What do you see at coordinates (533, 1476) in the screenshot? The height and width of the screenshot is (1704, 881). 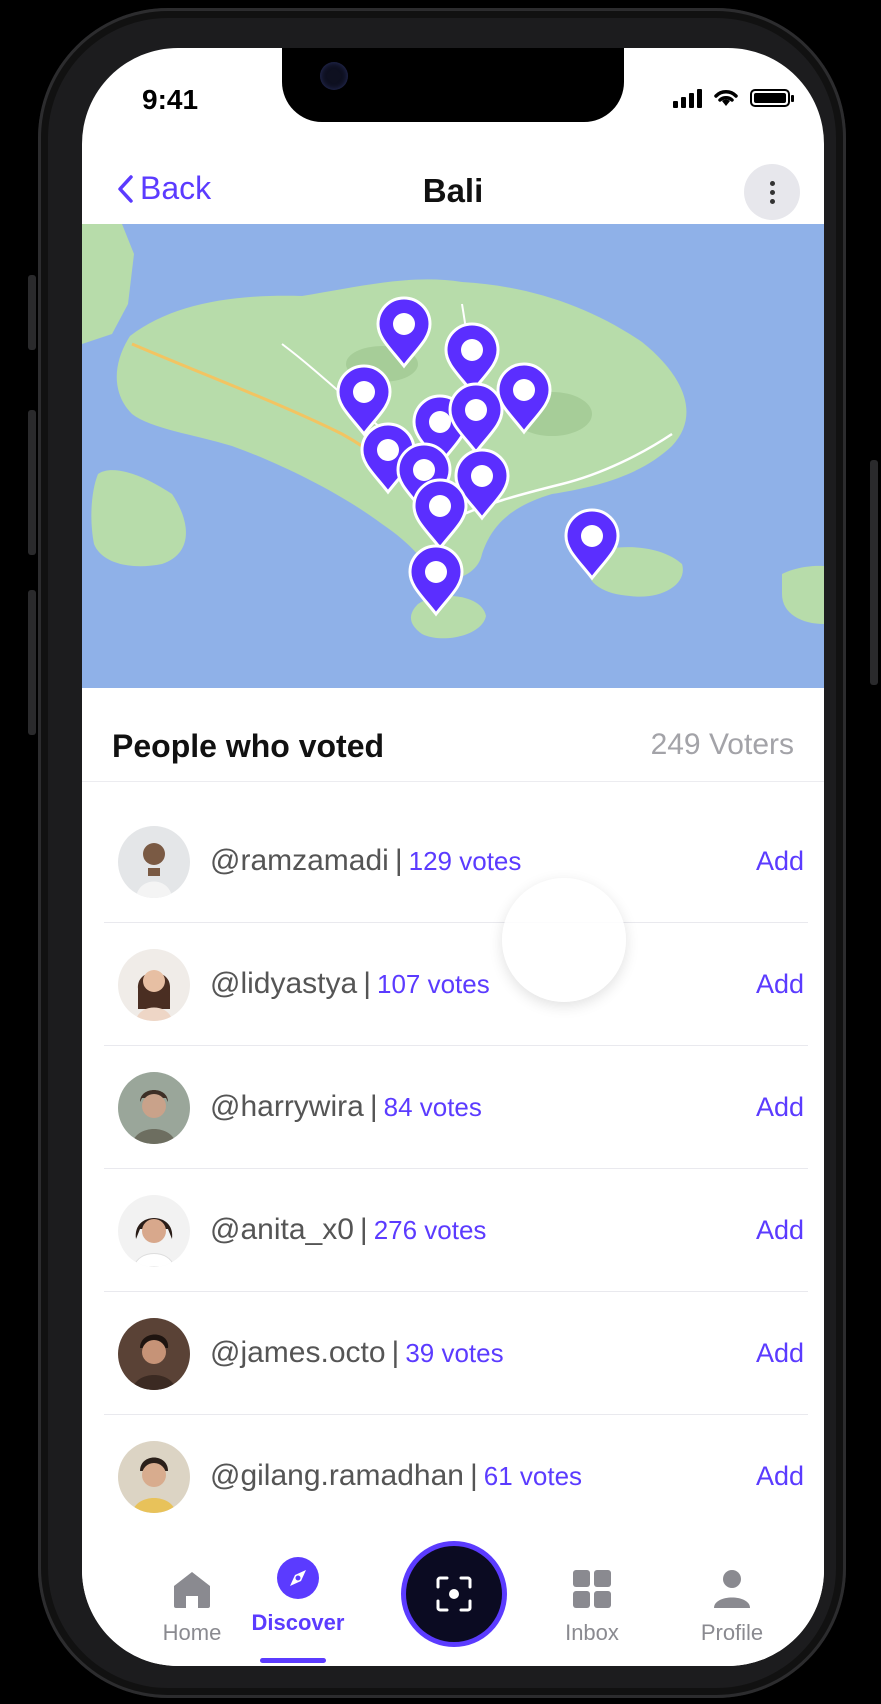 I see `vote-count: 61 votes` at bounding box center [533, 1476].